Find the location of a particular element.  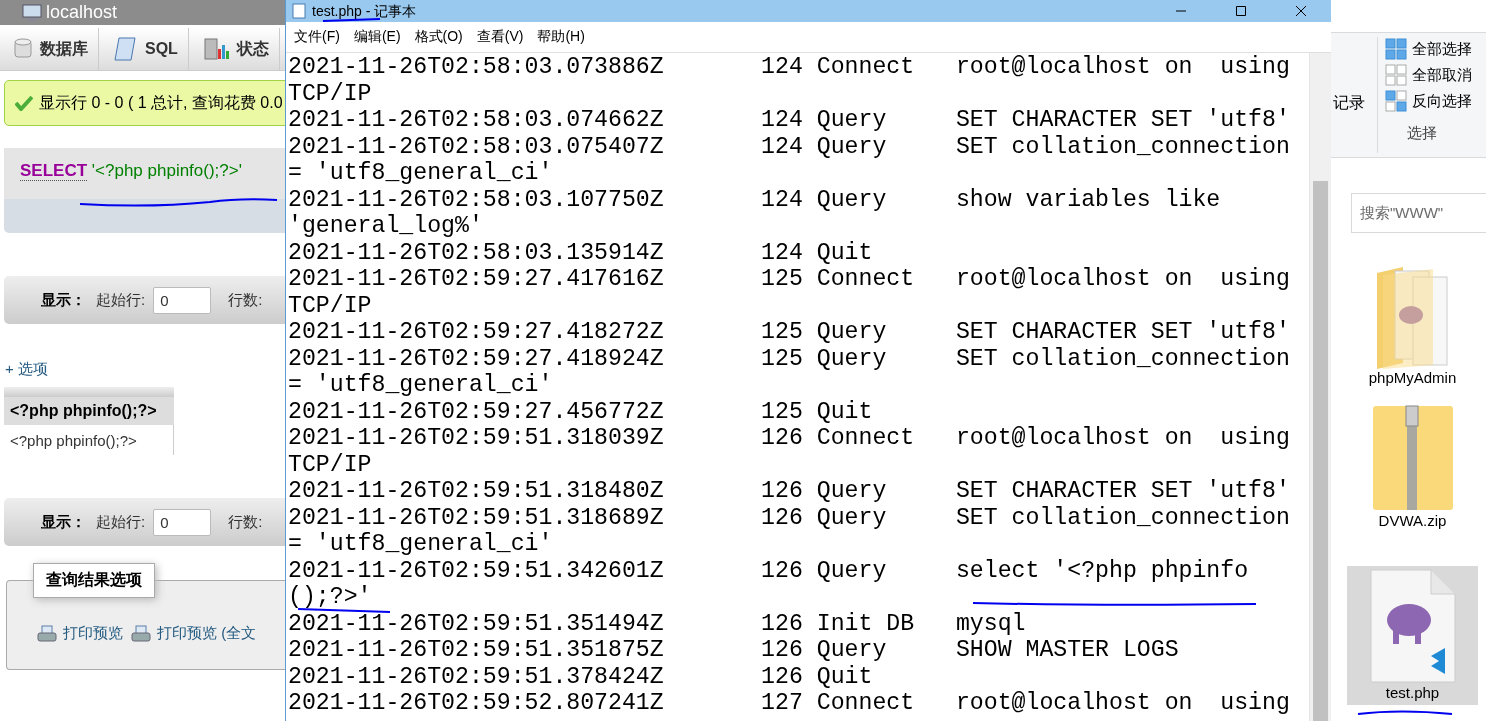

text-line: 2021-11-26T02:58:03.135914Z 124 Quit is located at coordinates (580, 252).